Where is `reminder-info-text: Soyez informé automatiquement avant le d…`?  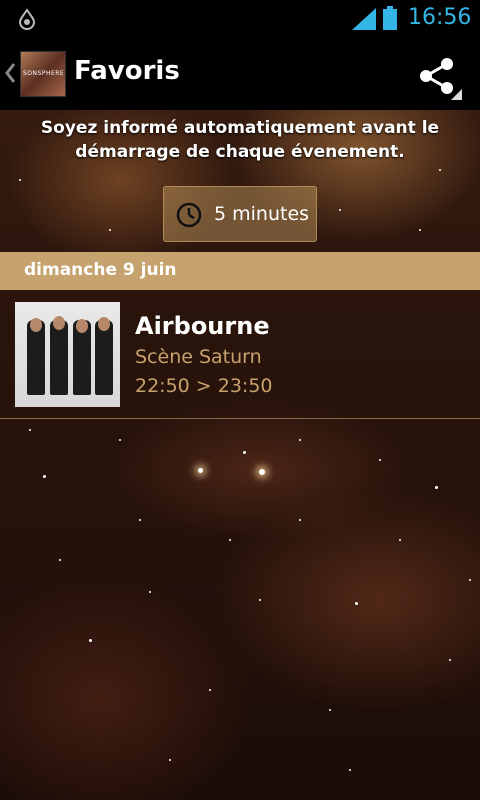 reminder-info-text: Soyez informé automatiquement avant le d… is located at coordinates (240, 140).